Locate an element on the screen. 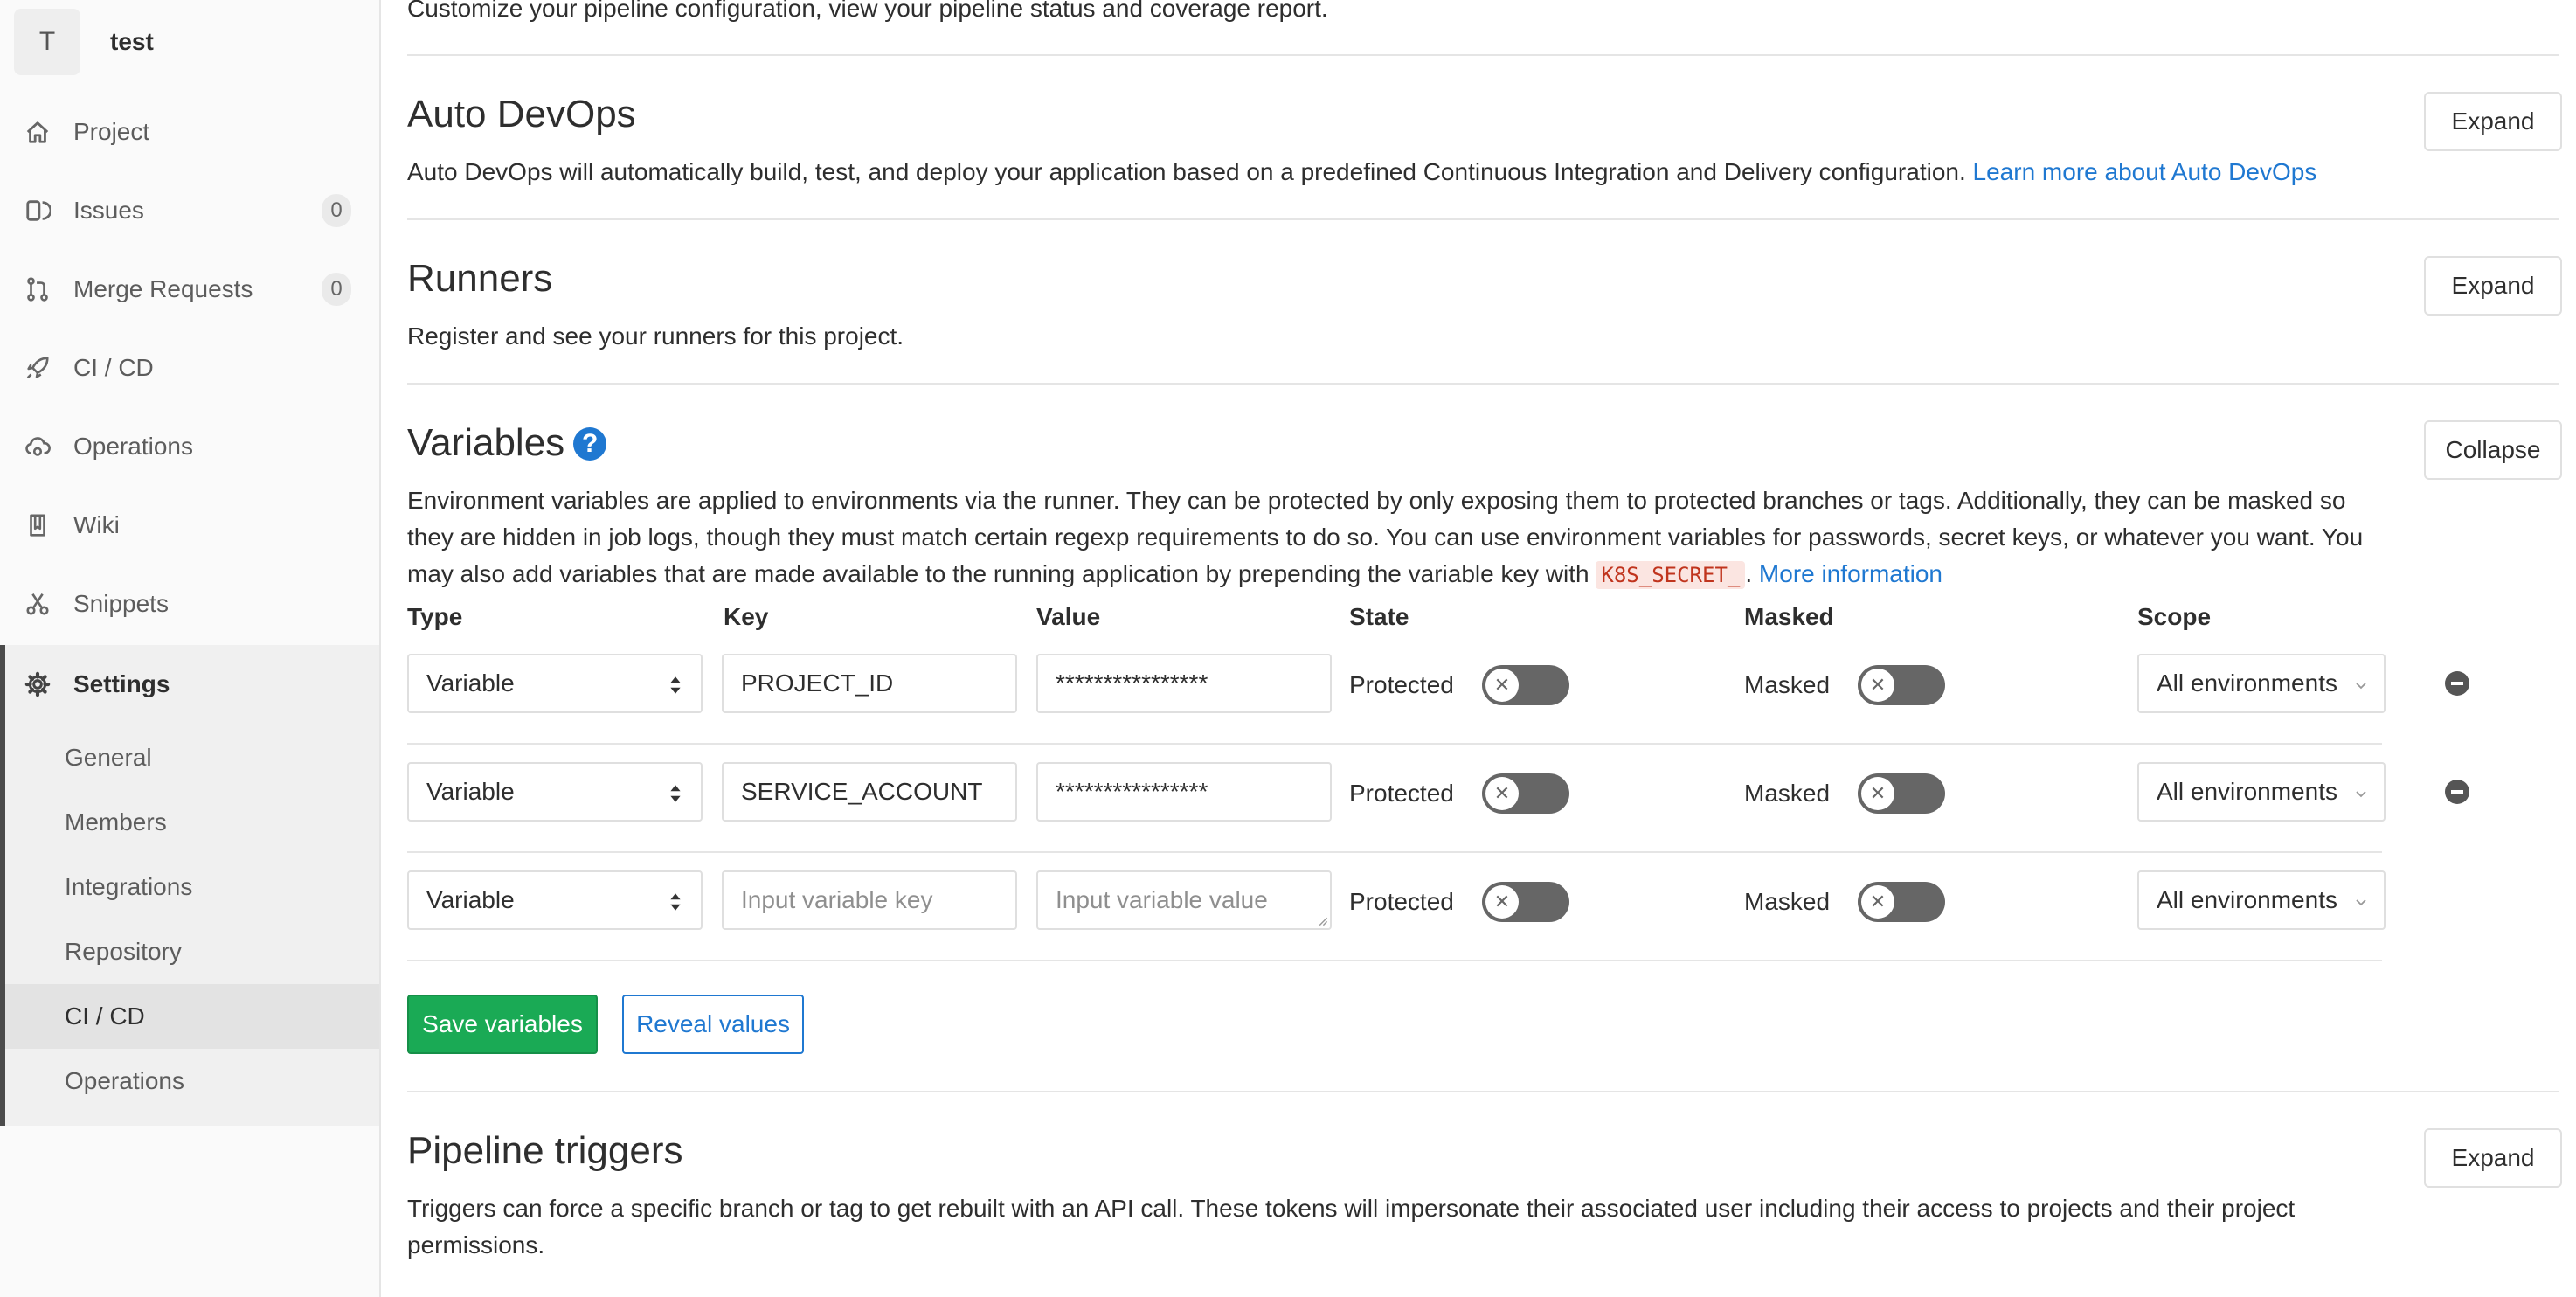 This screenshot has width=2576, height=1297. book-icon is located at coordinates (37, 525).